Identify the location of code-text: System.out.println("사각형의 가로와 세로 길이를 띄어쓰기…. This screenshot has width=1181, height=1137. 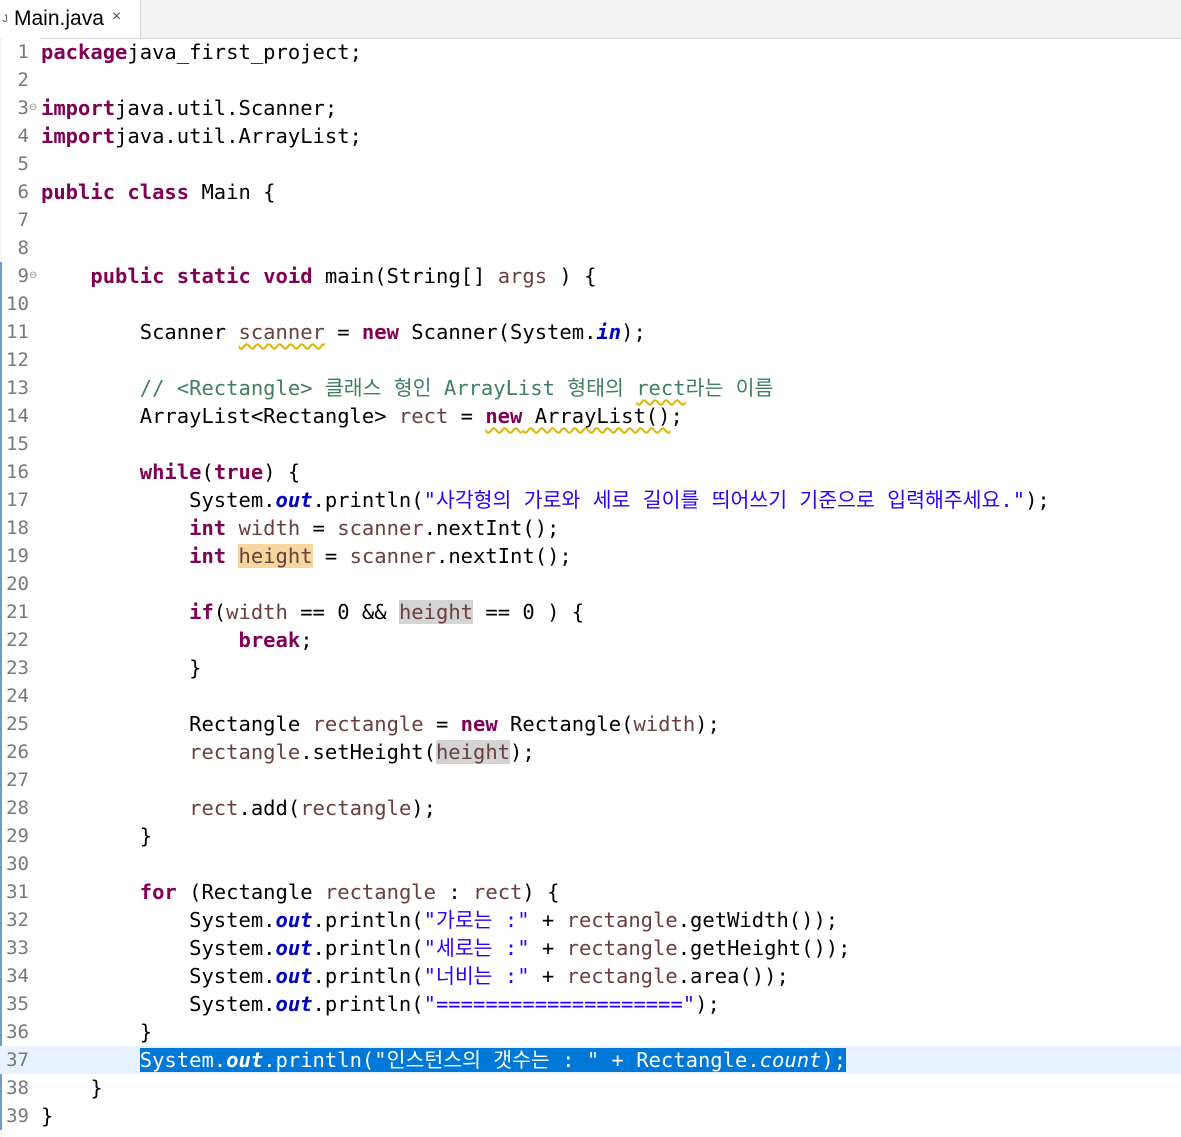
(545, 500).